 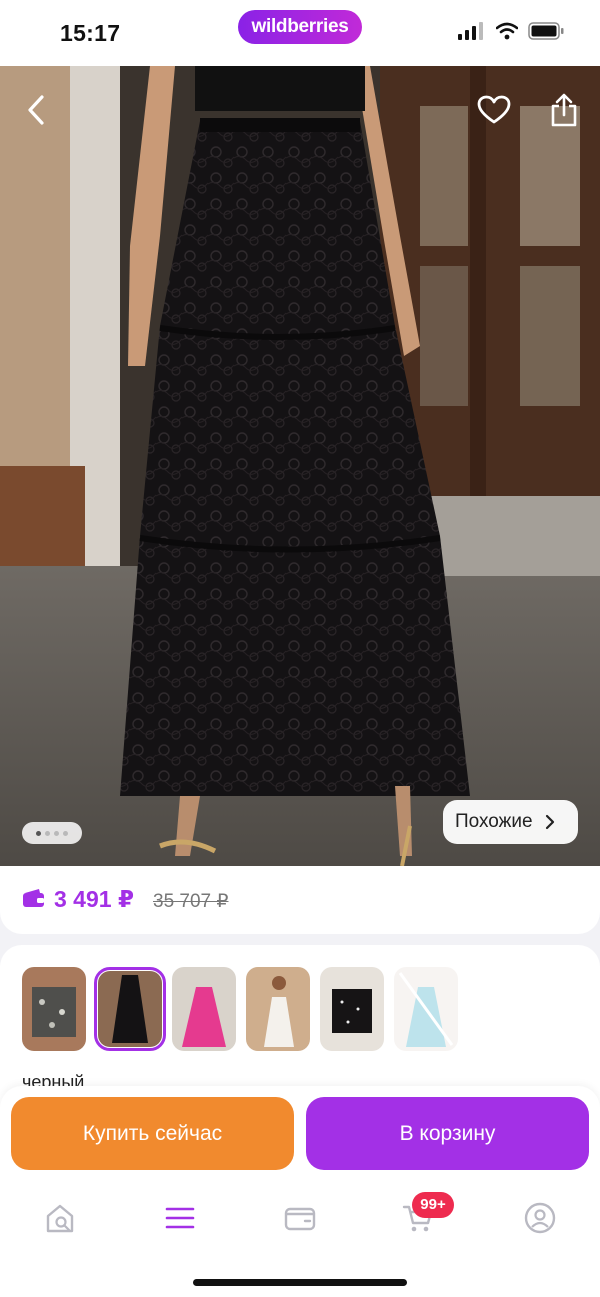 What do you see at coordinates (94, 899) in the screenshot?
I see `current-price: 3 491 ₽` at bounding box center [94, 899].